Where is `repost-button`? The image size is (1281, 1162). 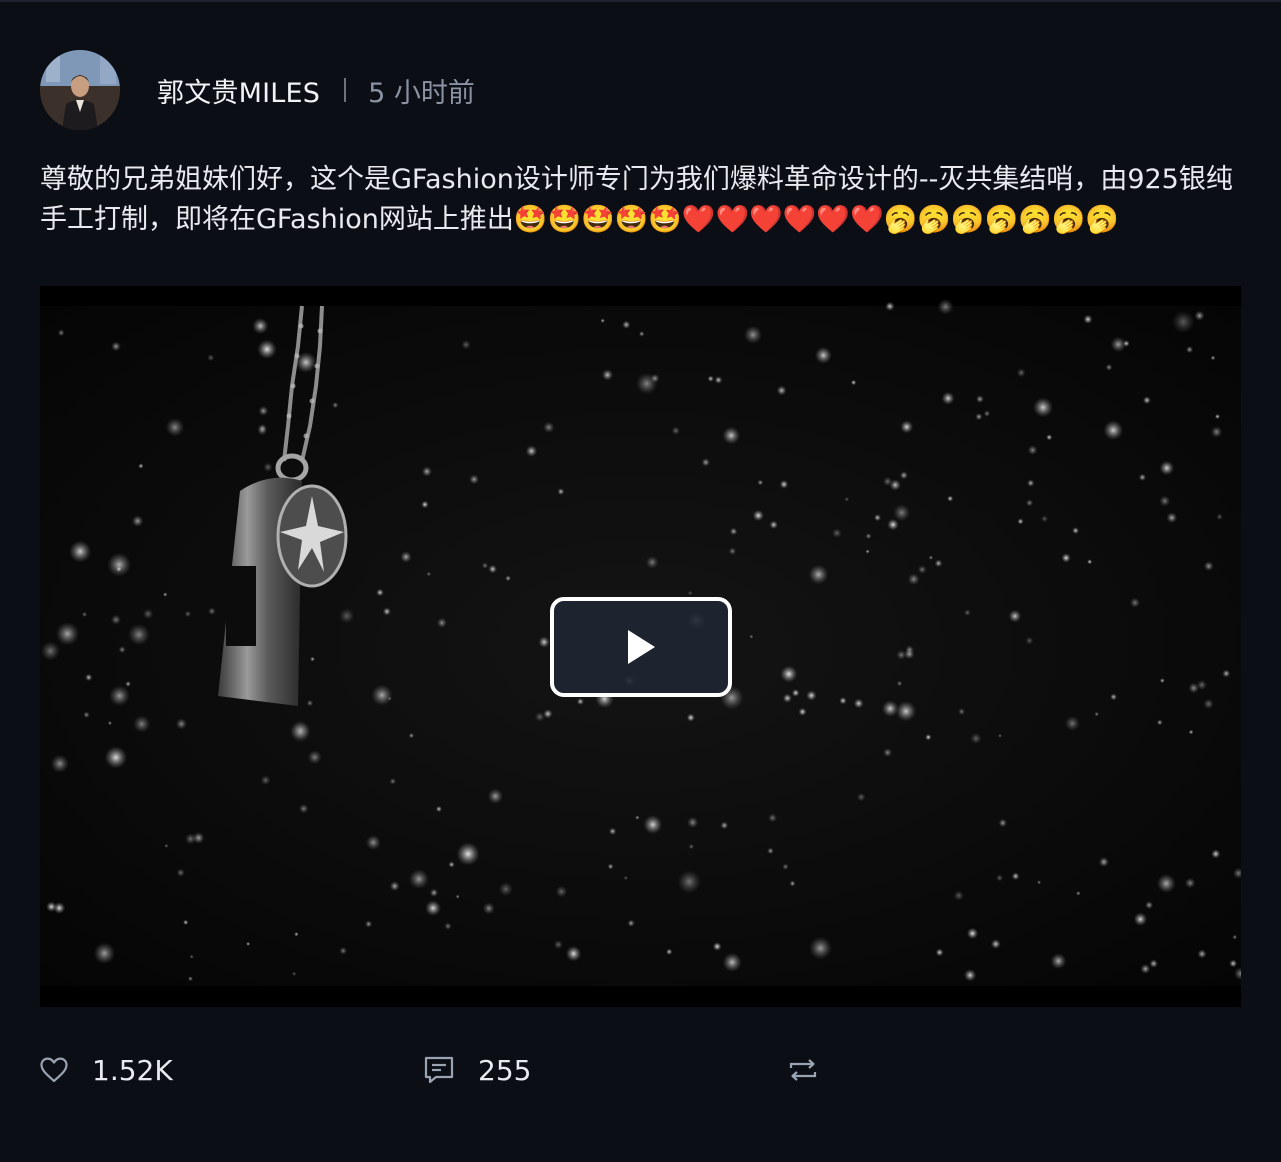
repost-button is located at coordinates (803, 1070).